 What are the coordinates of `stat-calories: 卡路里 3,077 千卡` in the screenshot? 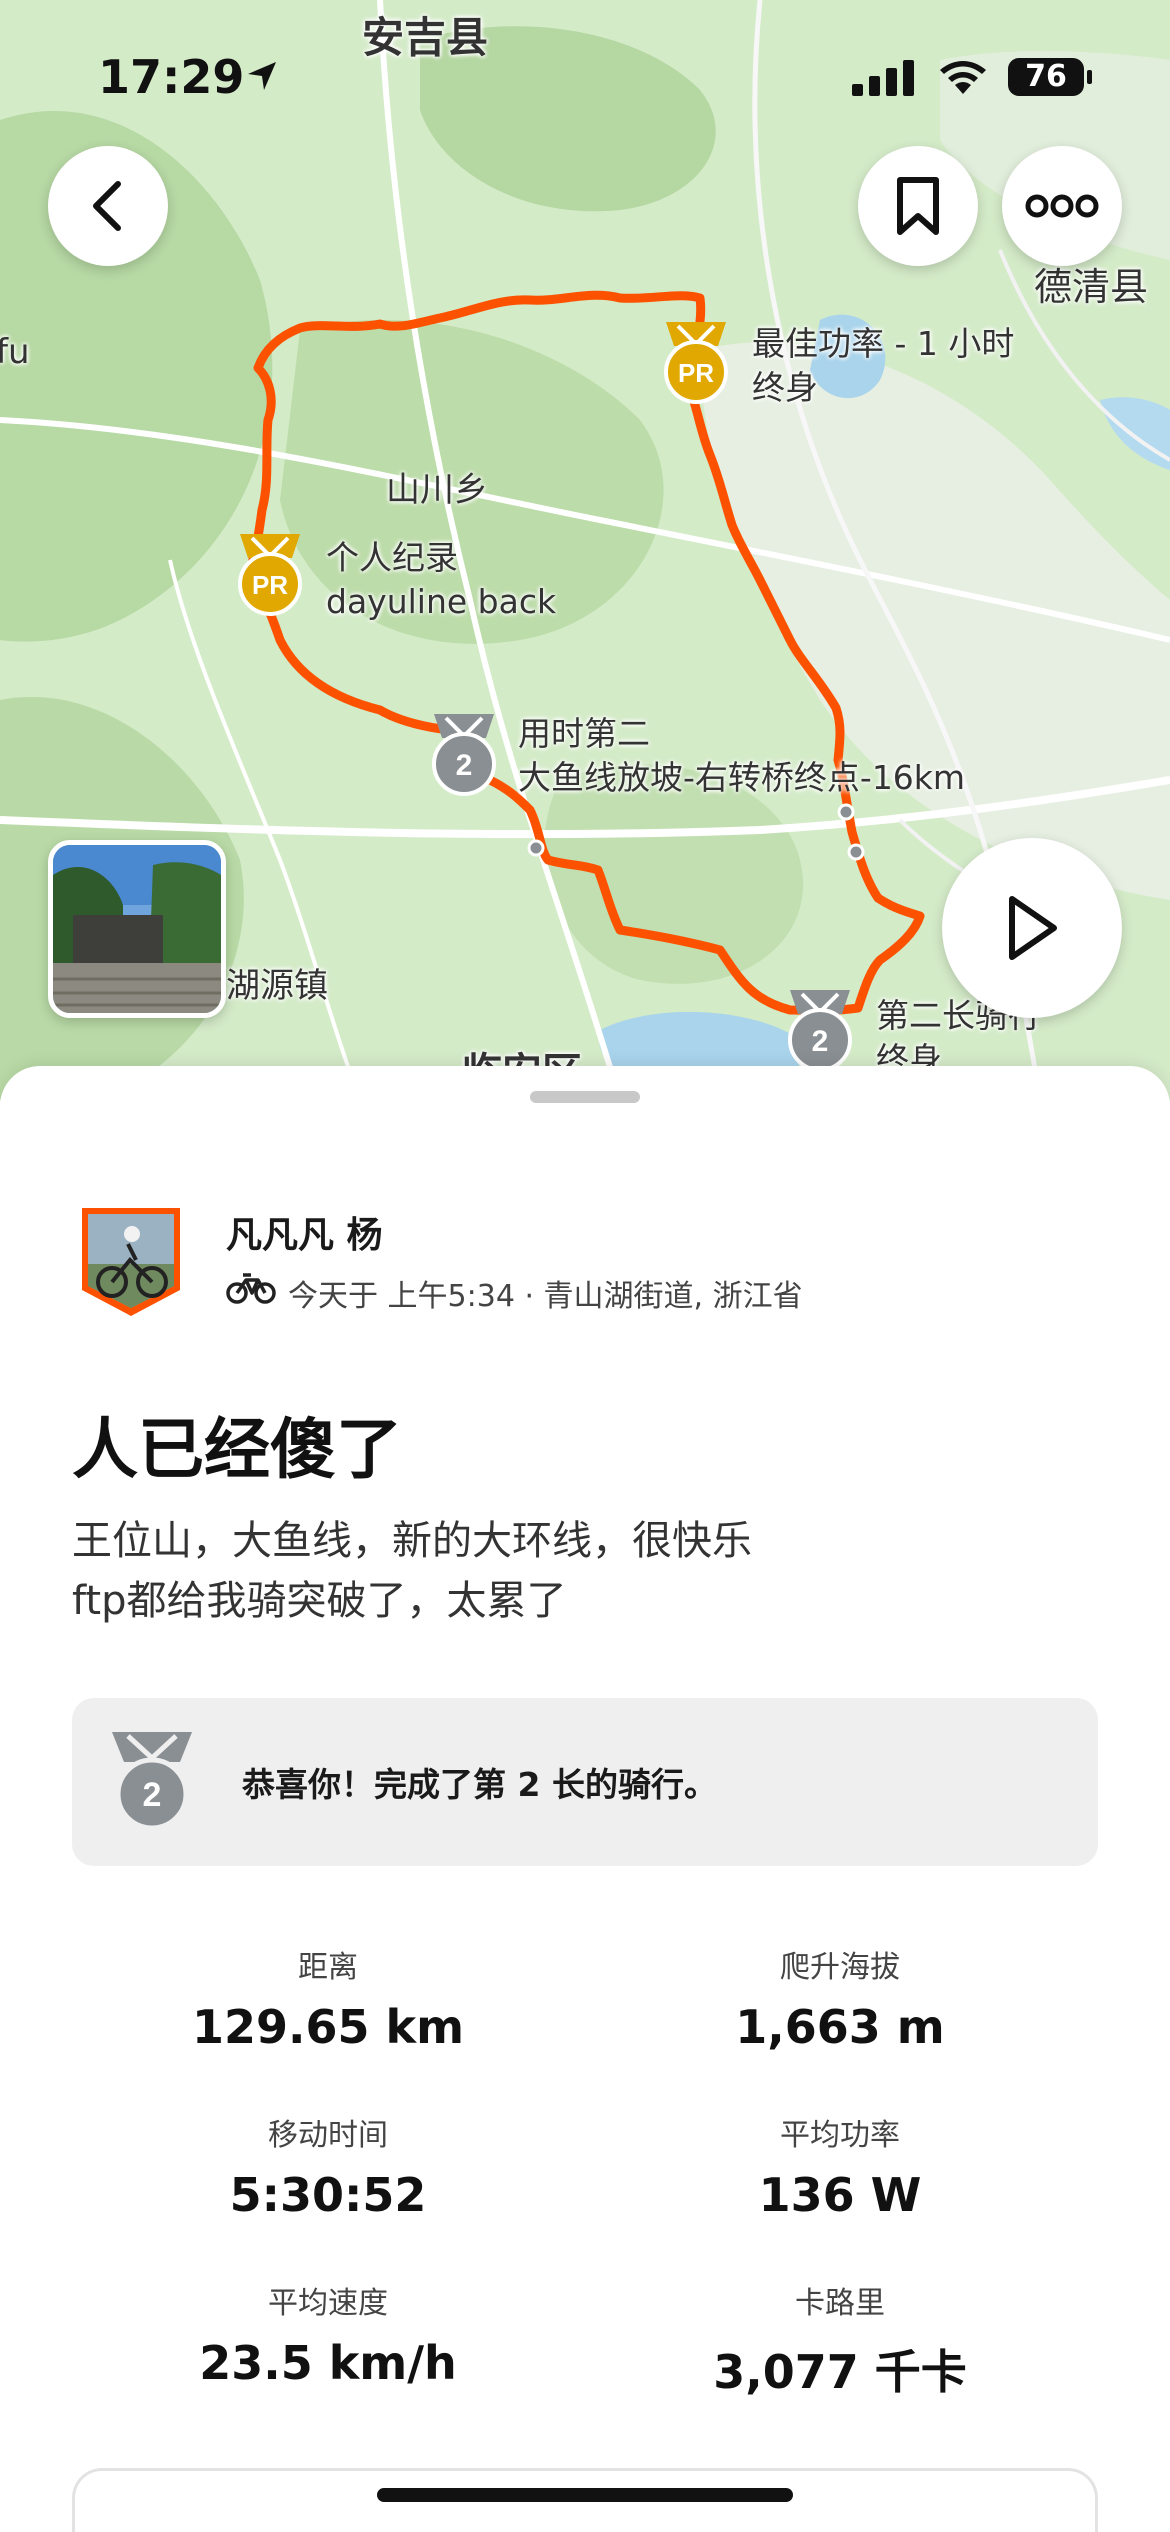 It's located at (840, 2340).